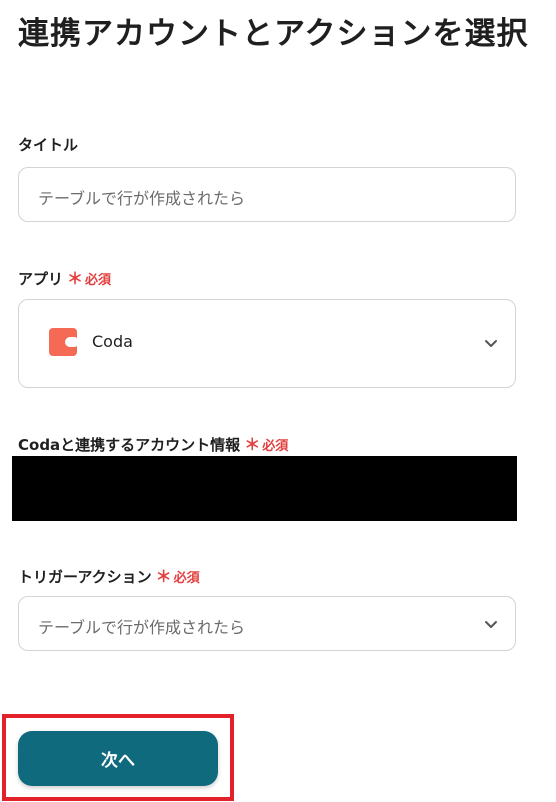  Describe the element at coordinates (129, 445) in the screenshot. I see `account-label-text: Codaと連携するアカウント情報` at that location.